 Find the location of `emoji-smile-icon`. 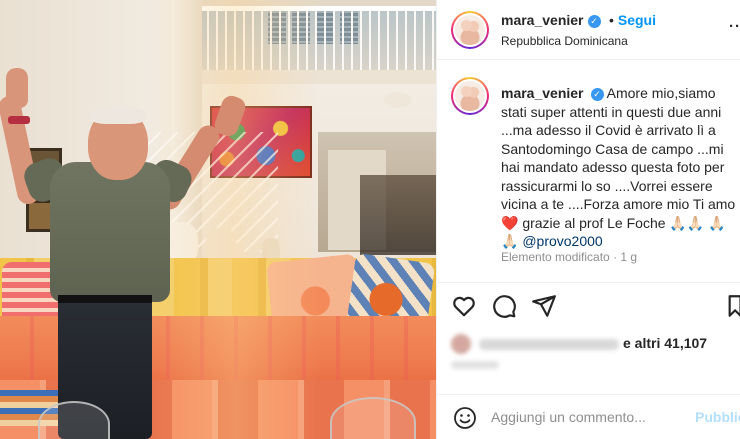

emoji-smile-icon is located at coordinates (465, 418).